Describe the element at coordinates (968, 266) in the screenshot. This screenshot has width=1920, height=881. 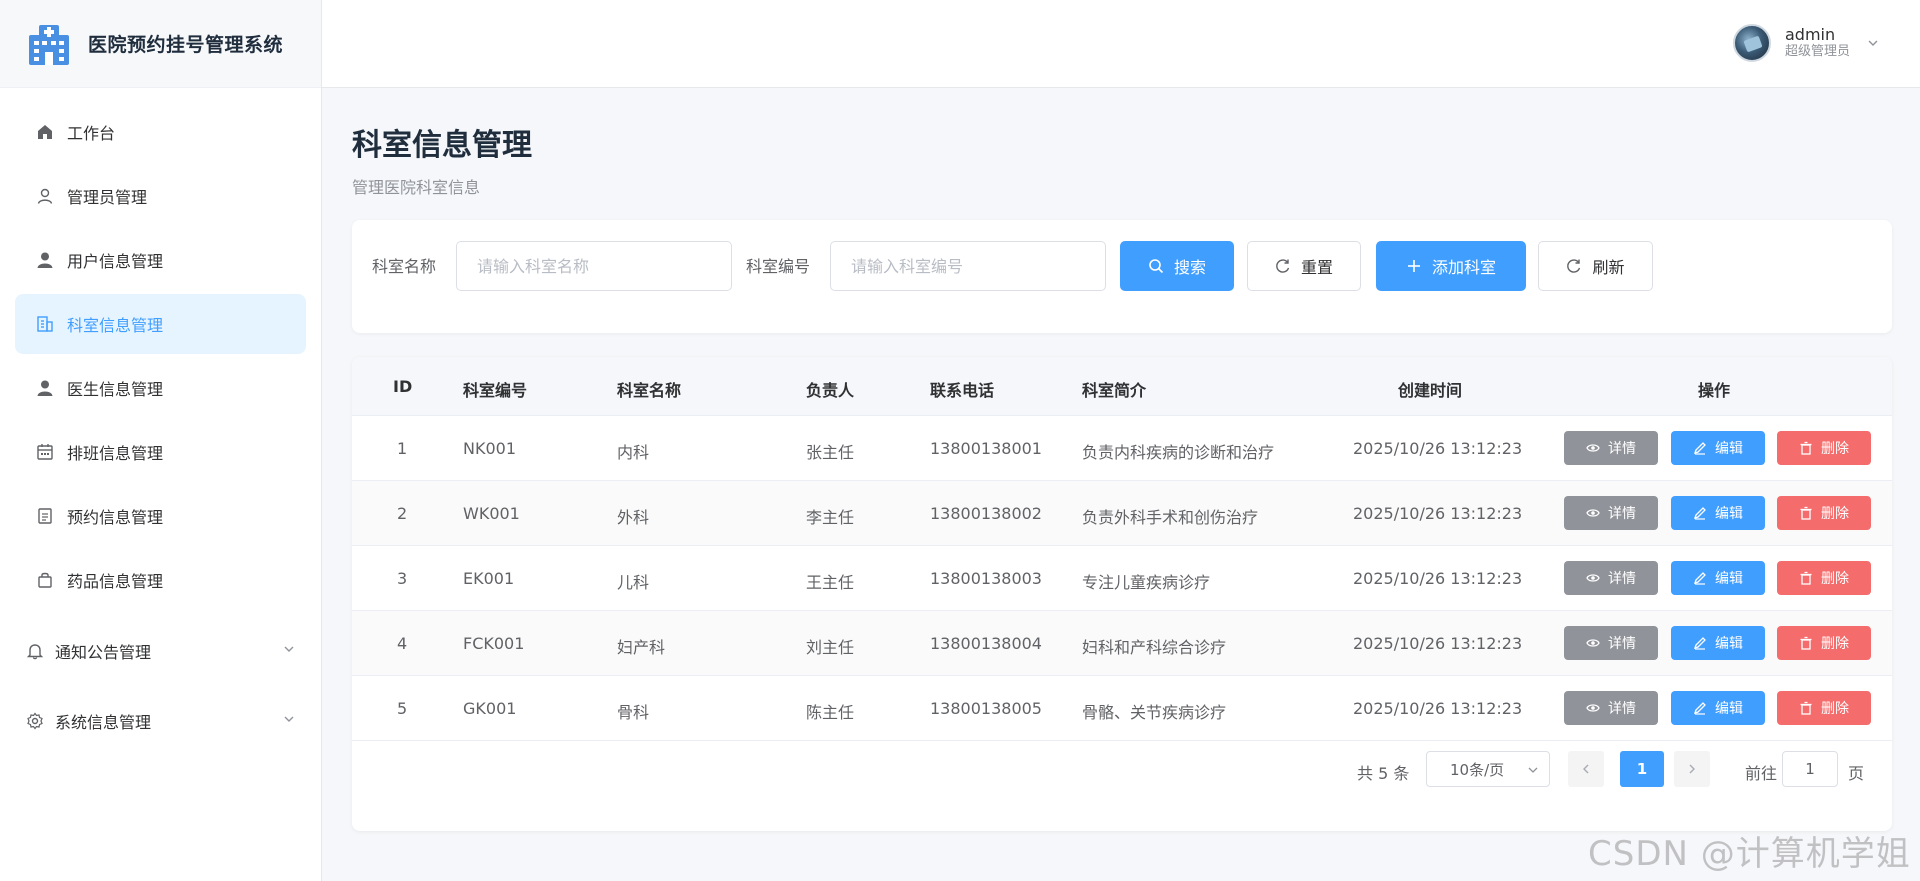
I see `dept-code-input` at that location.